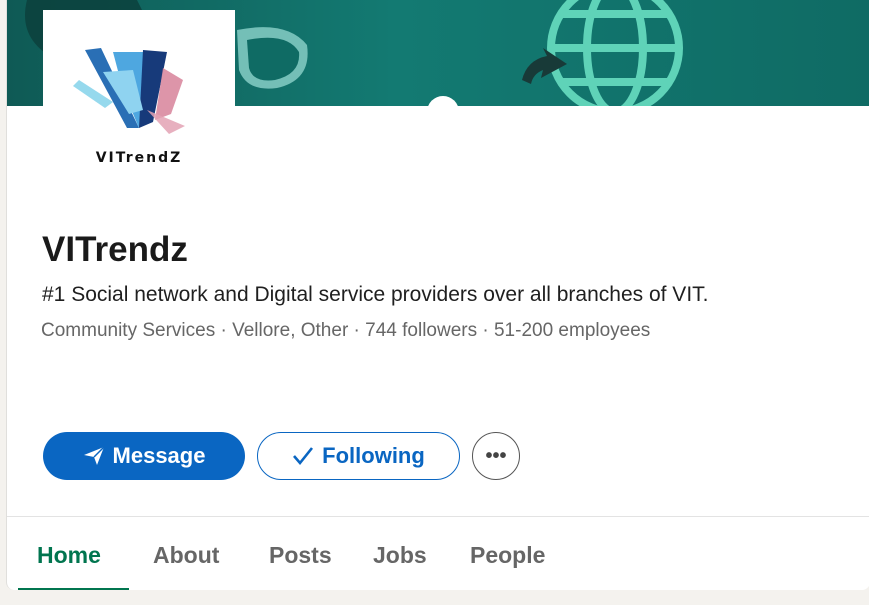  I want to click on more-icon: •••, so click(496, 455).